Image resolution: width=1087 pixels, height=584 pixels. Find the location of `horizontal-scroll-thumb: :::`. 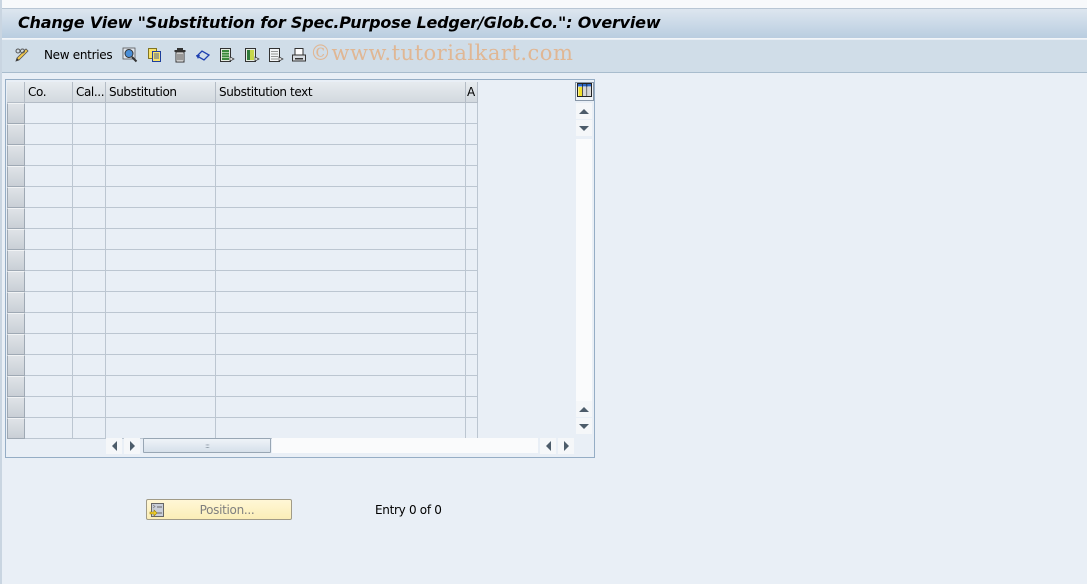

horizontal-scroll-thumb: ::: is located at coordinates (207, 445).